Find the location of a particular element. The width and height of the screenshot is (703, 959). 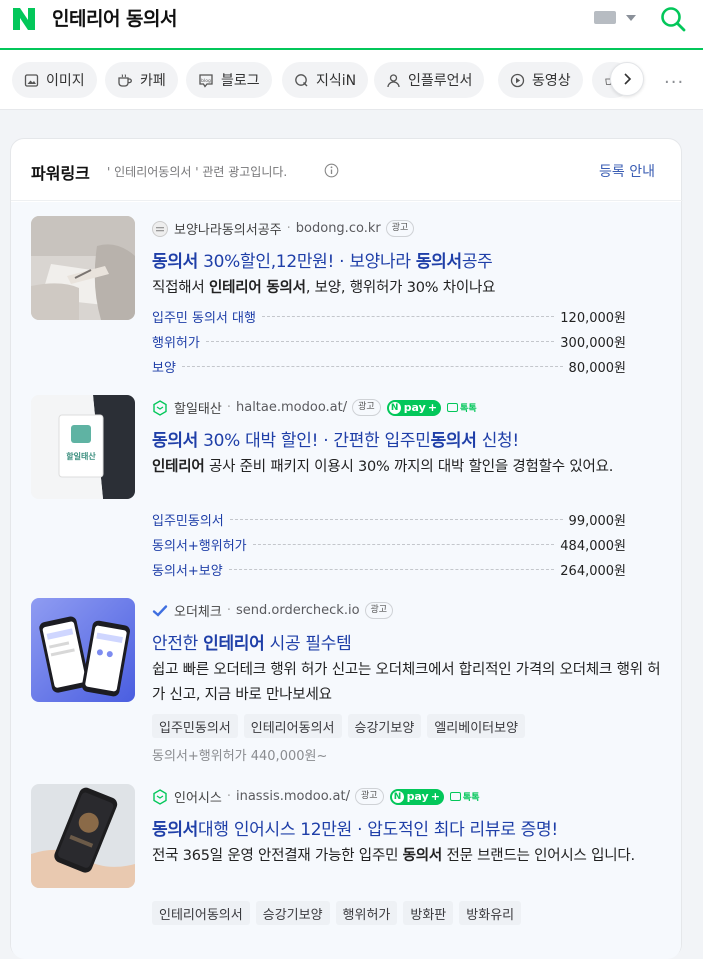

ad-badge: 광고 is located at coordinates (379, 610).